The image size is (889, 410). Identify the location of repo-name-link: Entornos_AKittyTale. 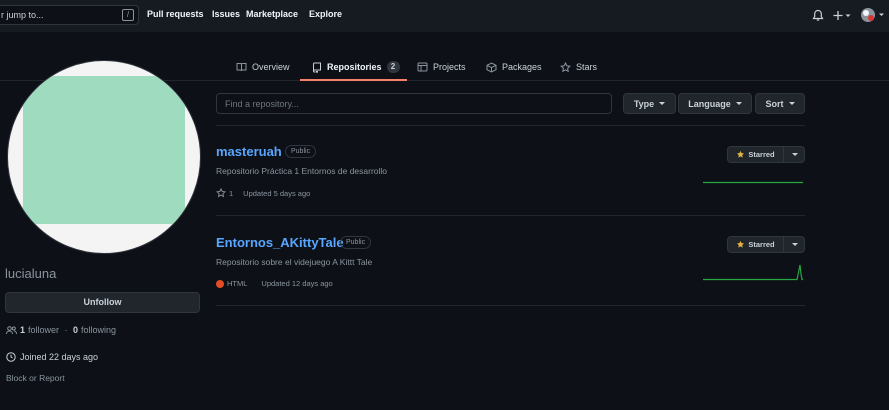
(280, 242).